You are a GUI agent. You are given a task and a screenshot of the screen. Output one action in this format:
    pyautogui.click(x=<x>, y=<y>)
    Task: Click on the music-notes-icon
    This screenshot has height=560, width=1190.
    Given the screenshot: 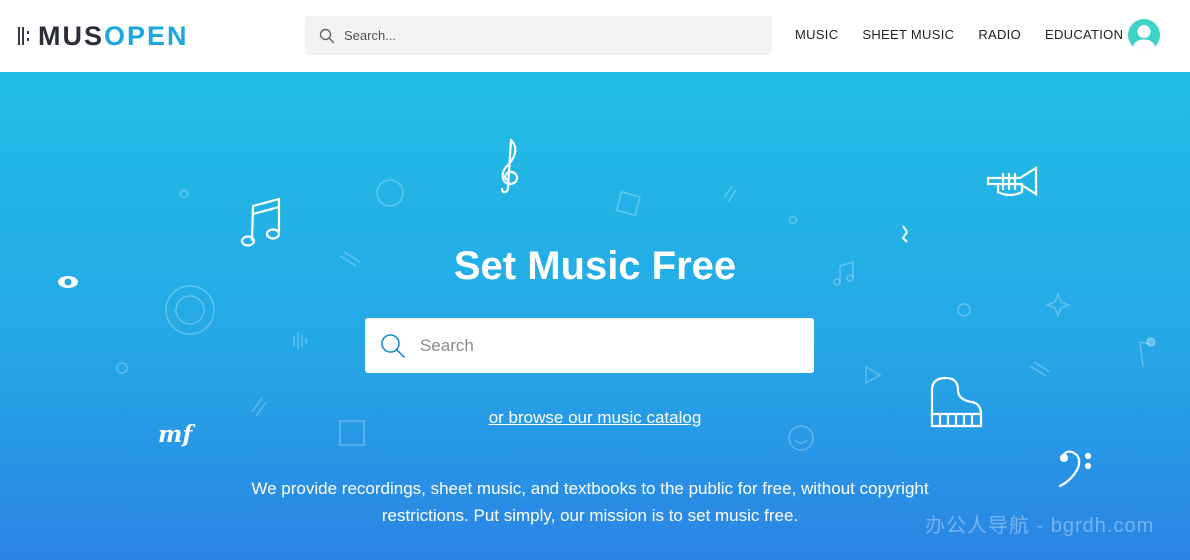 What is the action you would take?
    pyautogui.click(x=265, y=219)
    